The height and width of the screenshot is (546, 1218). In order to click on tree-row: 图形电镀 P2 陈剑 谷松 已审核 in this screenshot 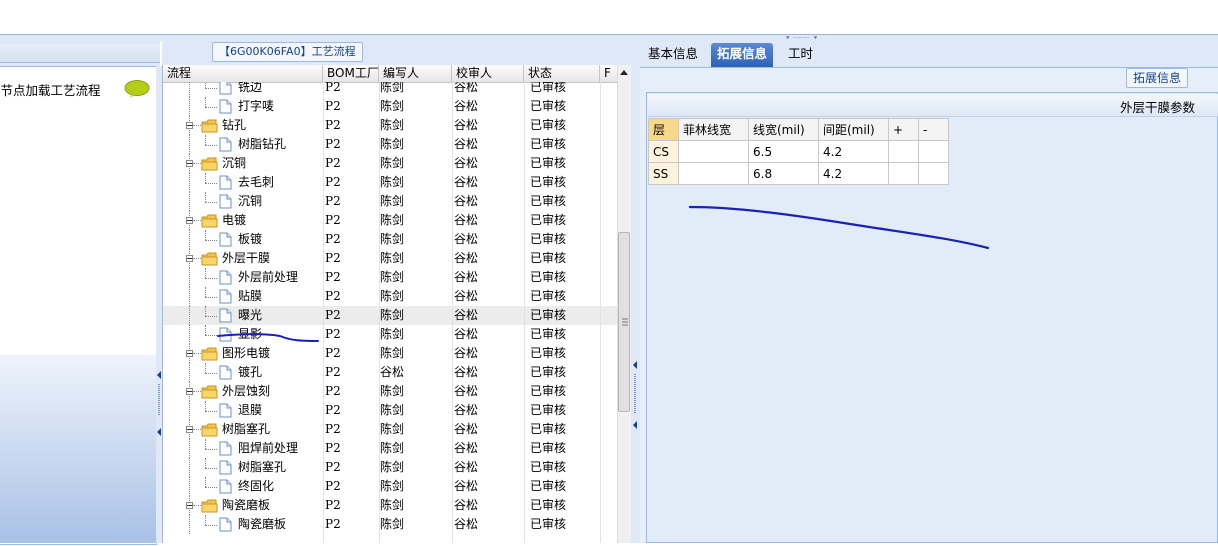, I will do `click(390, 353)`.